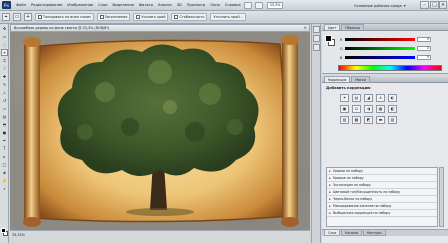 The image size is (448, 243). What do you see at coordinates (382, 206) in the screenshot?
I see `list-item: ▸ Микширование каналов по набору` at bounding box center [382, 206].